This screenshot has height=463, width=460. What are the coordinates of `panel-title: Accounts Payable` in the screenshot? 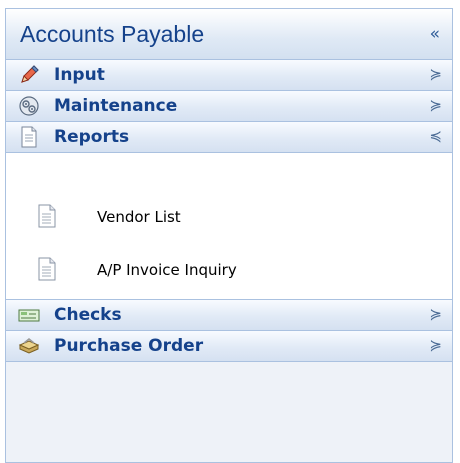 It's located at (112, 34).